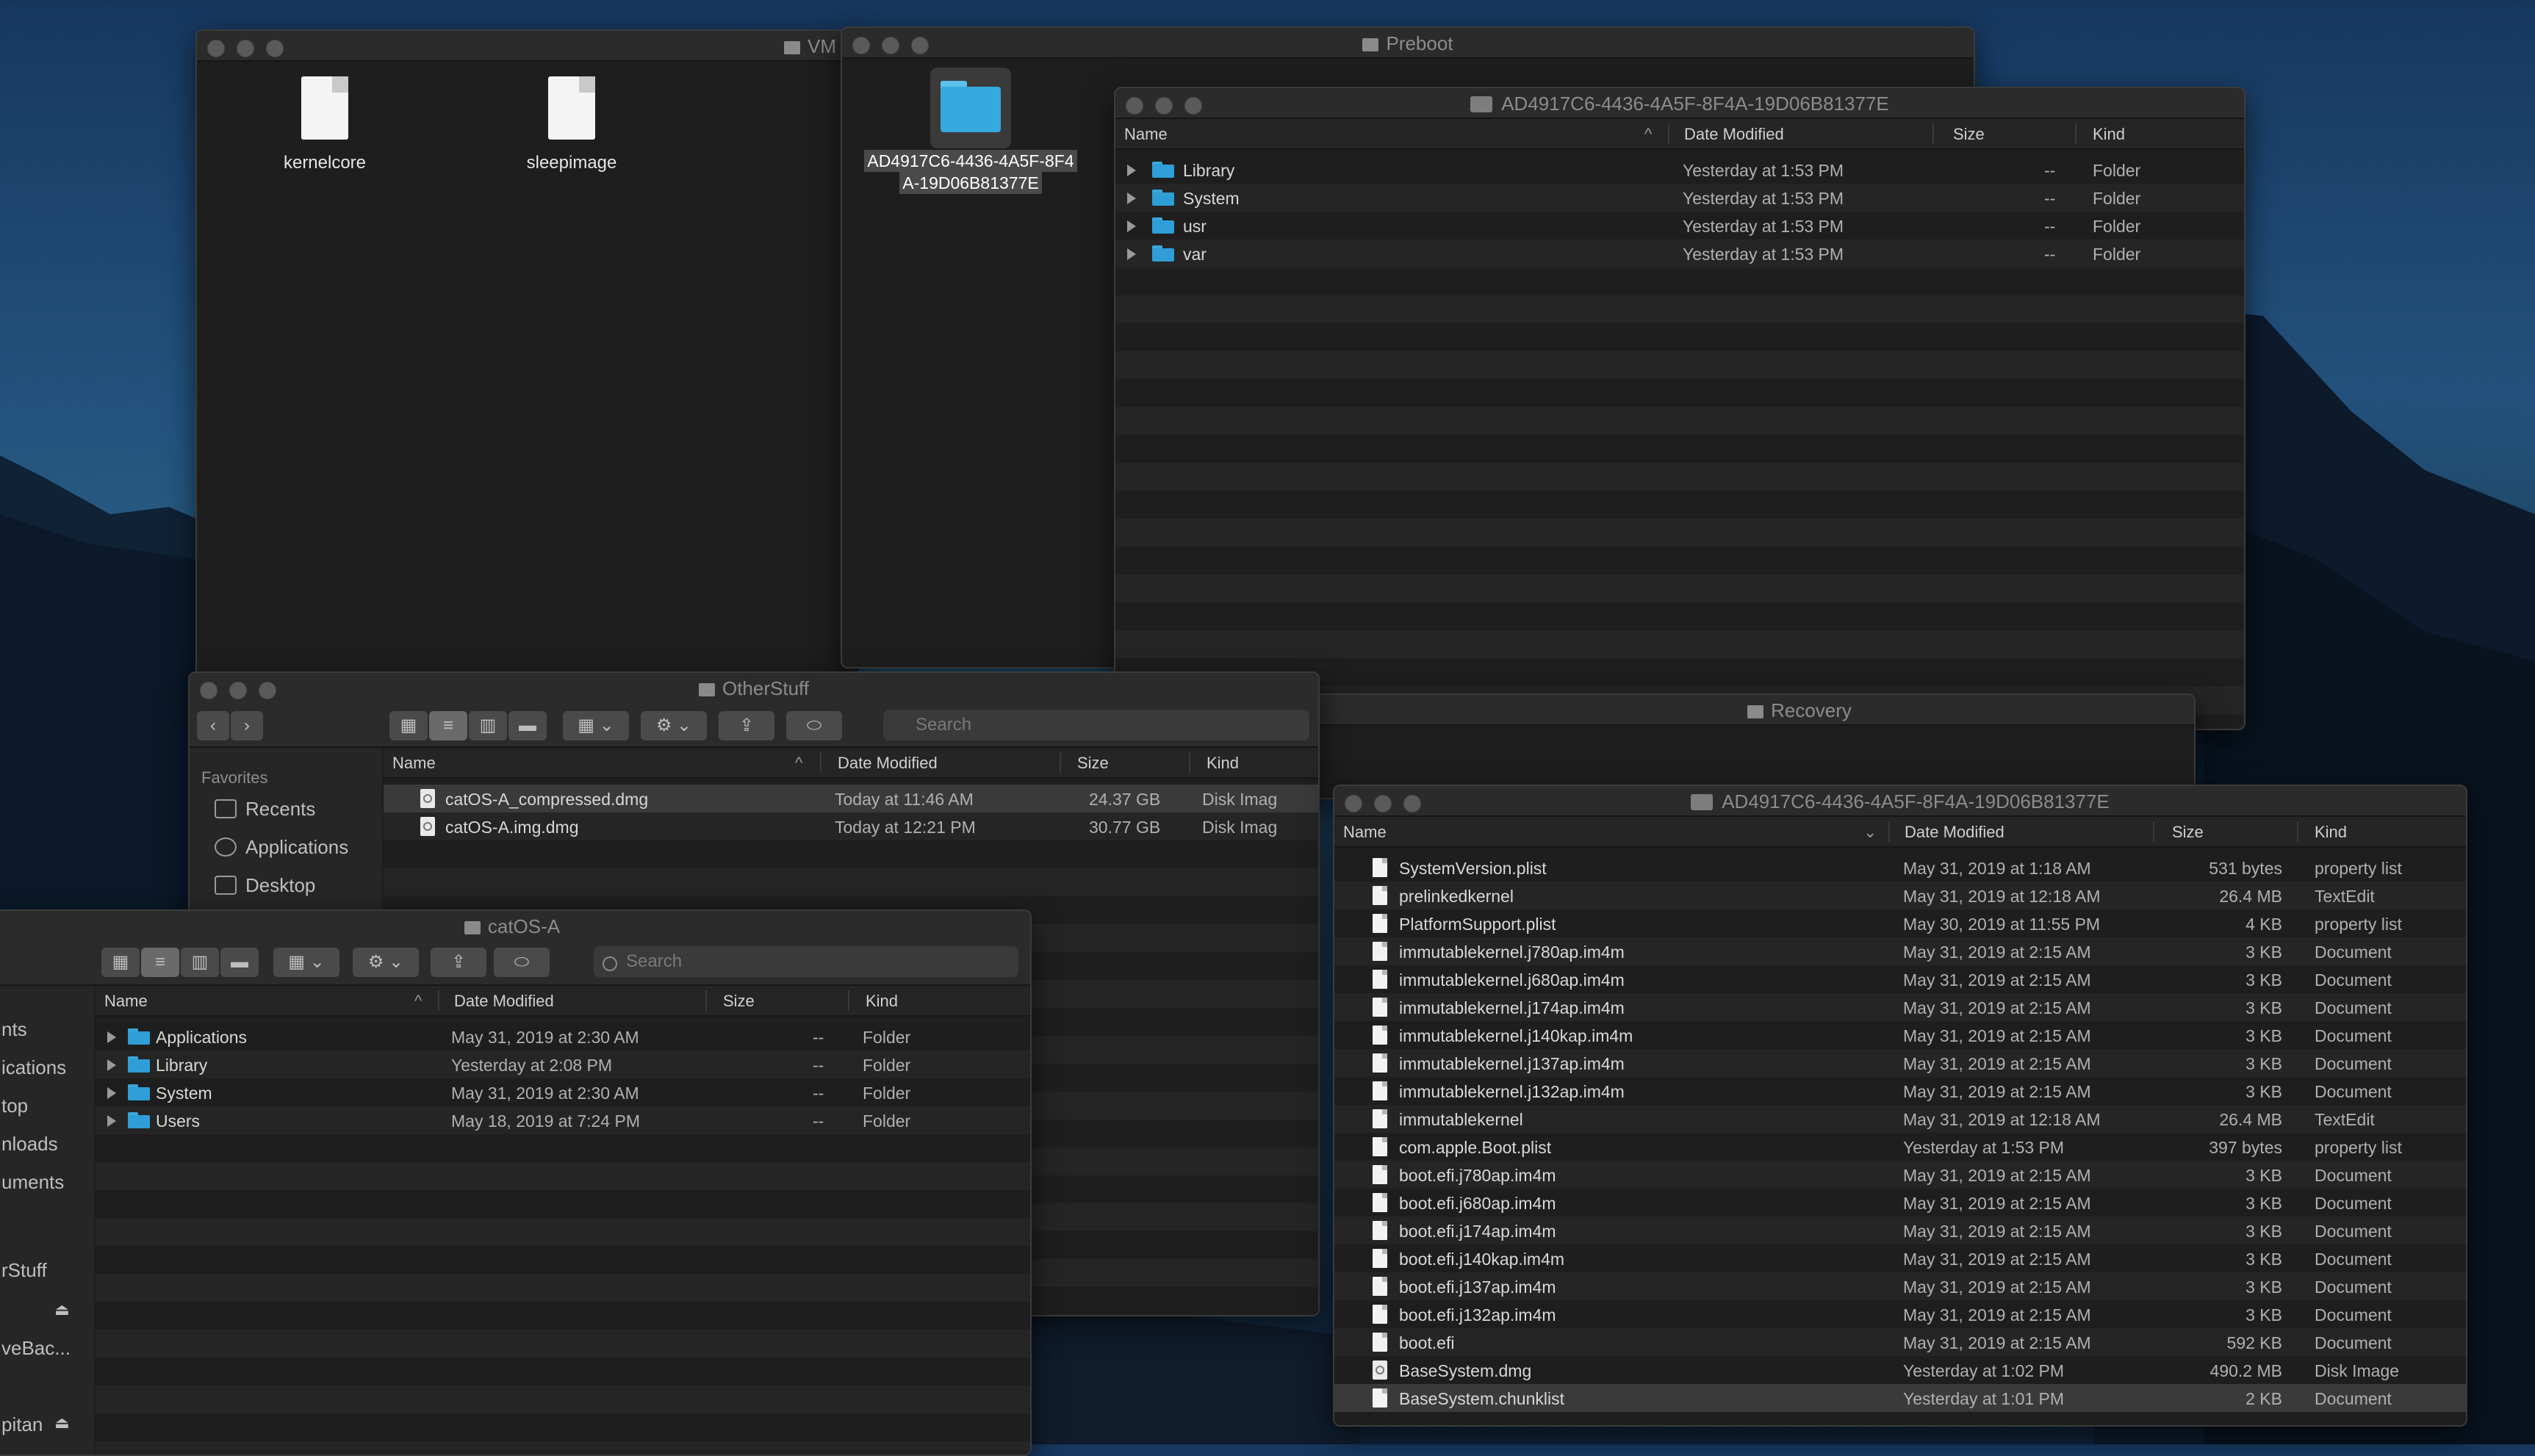 The height and width of the screenshot is (1456, 2535). I want to click on preboot-titlebar: Preboot, so click(1408, 43).